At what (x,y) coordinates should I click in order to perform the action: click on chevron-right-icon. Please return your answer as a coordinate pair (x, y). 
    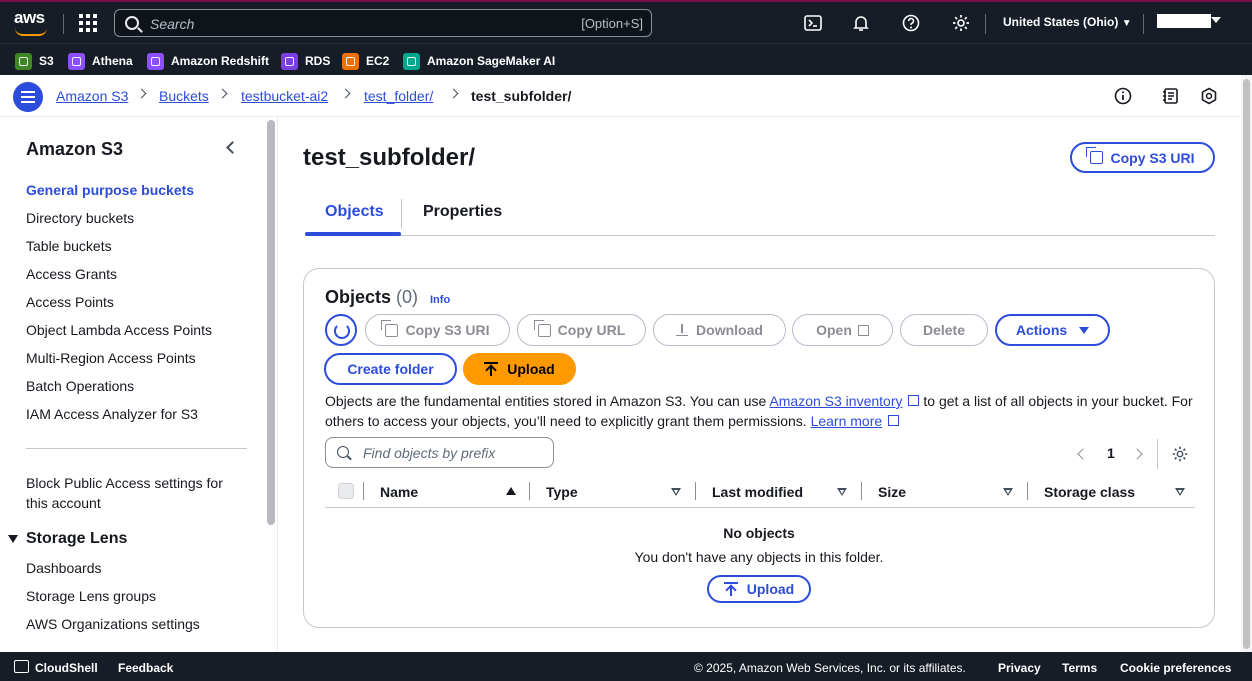
    Looking at the image, I should click on (1137, 454).